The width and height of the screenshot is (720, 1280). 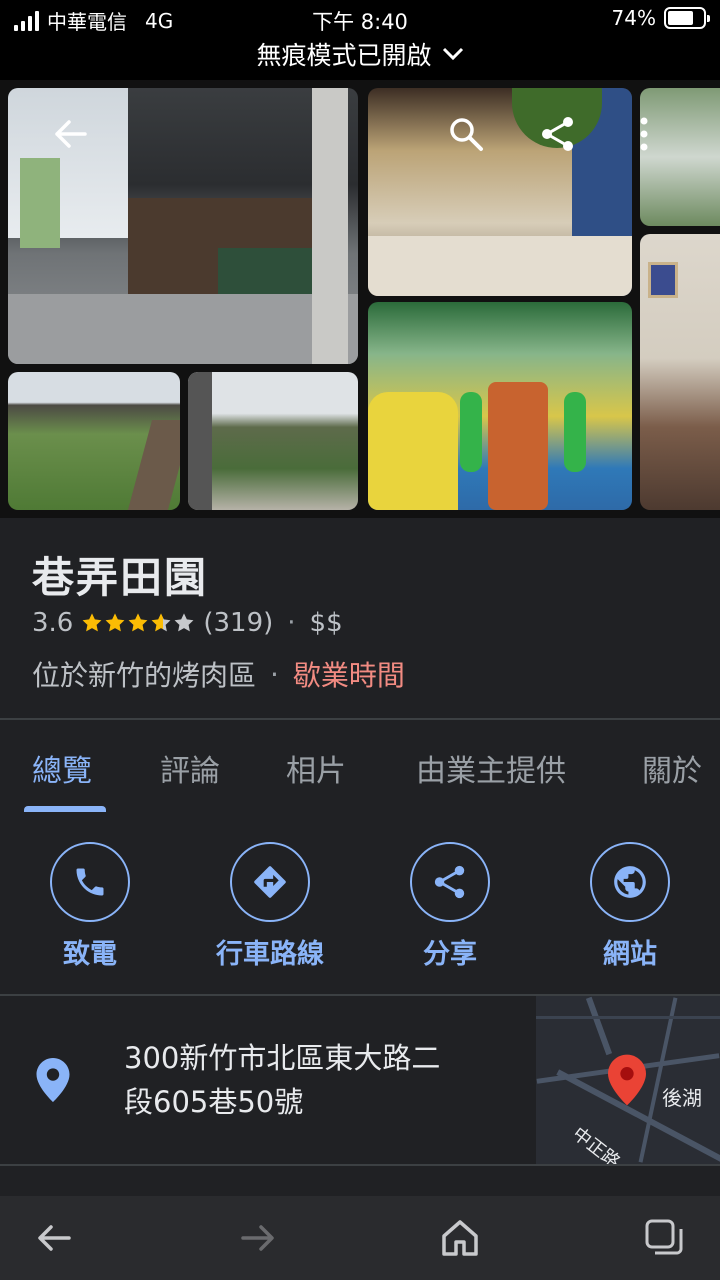 I want to click on directions-label: 行車路線, so click(x=270, y=954).